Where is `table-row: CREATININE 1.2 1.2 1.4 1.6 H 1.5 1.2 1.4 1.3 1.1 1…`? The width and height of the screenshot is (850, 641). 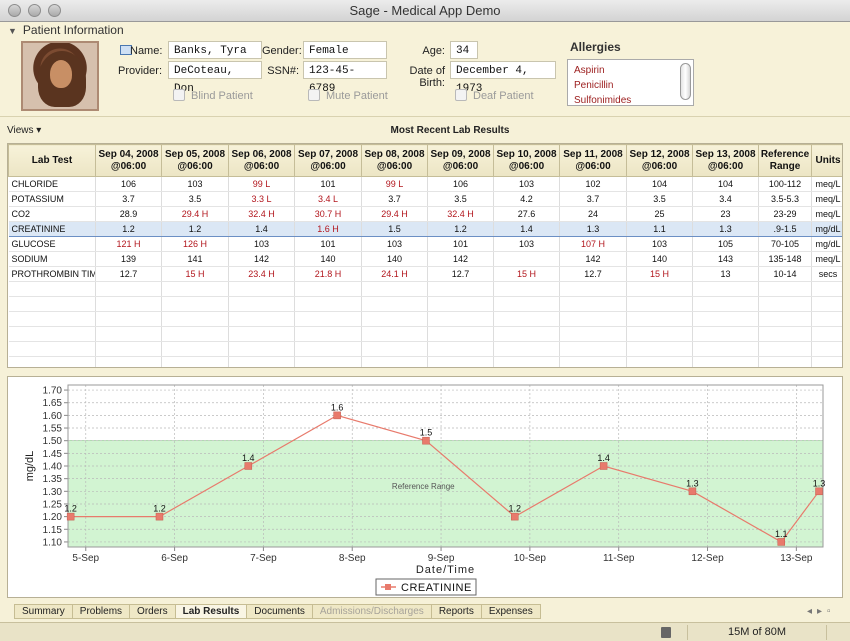
table-row: CREATININE 1.2 1.2 1.4 1.6 H 1.5 1.2 1.4 1.3 1.1 1… is located at coordinates (425, 229).